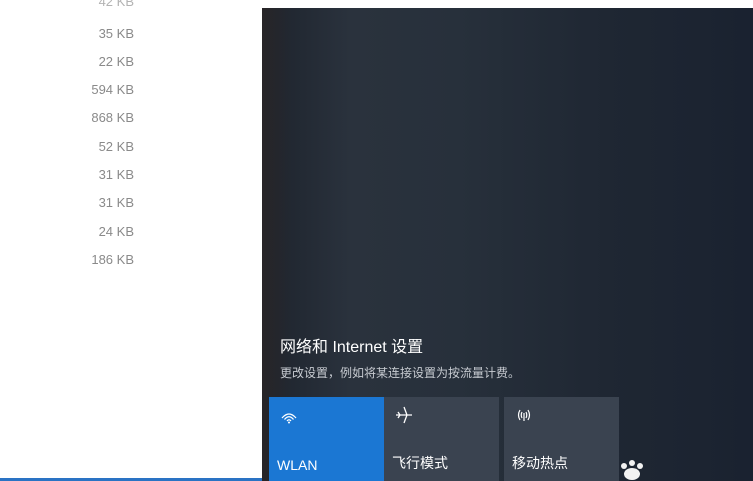 Image resolution: width=753 pixels, height=481 pixels. Describe the element at coordinates (297, 465) in the screenshot. I see `wlan-tile-label: WLAN` at that location.